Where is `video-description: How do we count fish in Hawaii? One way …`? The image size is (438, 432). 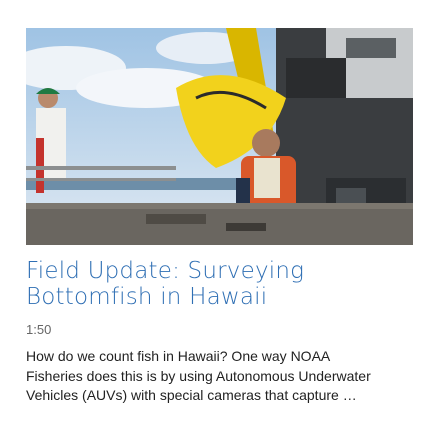 video-description: How do we count fish in Hawaii? One way … is located at coordinates (222, 376).